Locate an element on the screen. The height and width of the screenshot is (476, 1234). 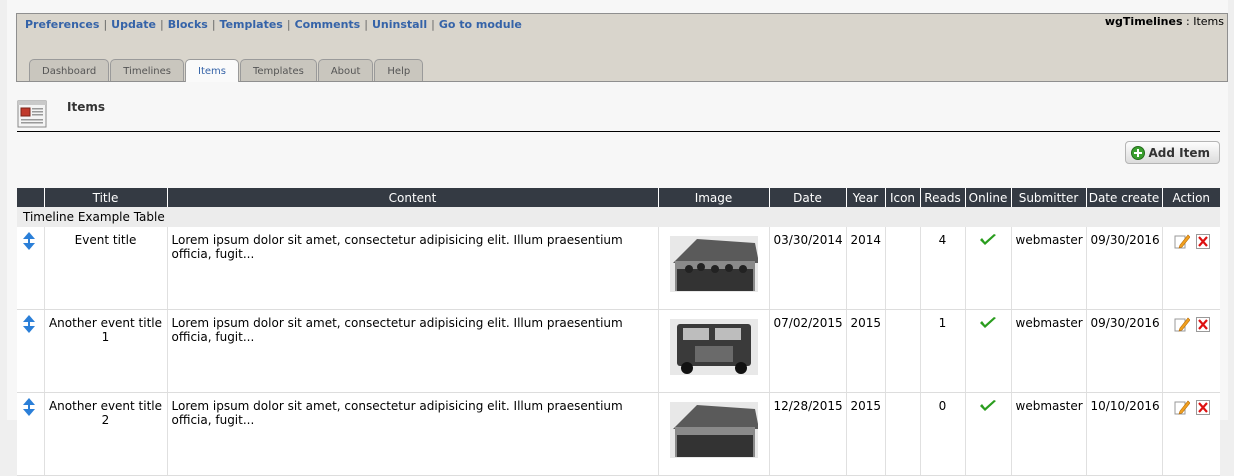
page-title: Items is located at coordinates (86, 107).